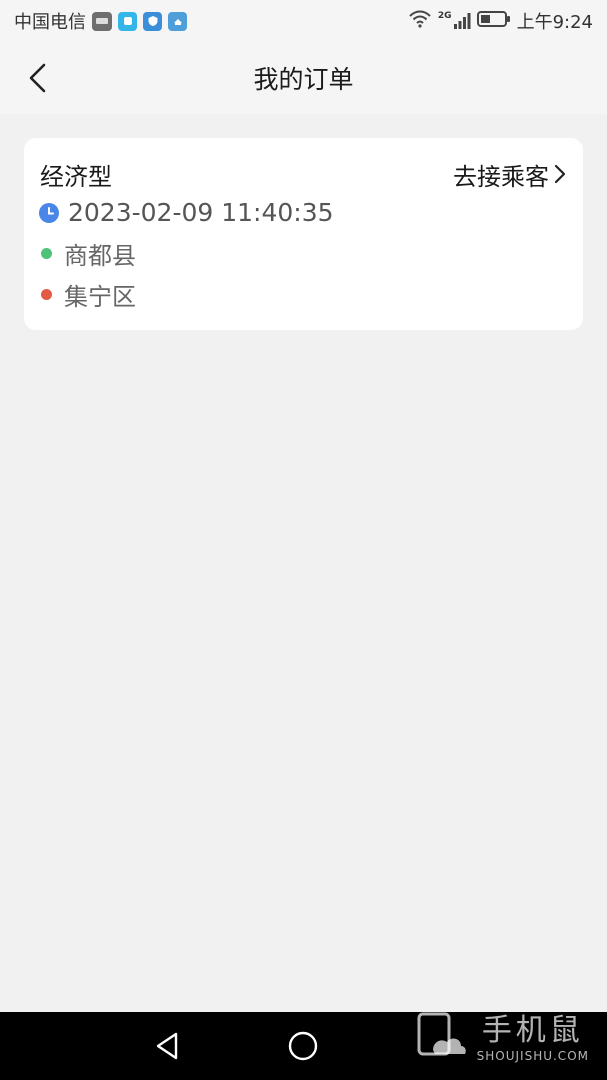 This screenshot has width=607, height=1080. What do you see at coordinates (49, 212) in the screenshot?
I see `clock-icon` at bounding box center [49, 212].